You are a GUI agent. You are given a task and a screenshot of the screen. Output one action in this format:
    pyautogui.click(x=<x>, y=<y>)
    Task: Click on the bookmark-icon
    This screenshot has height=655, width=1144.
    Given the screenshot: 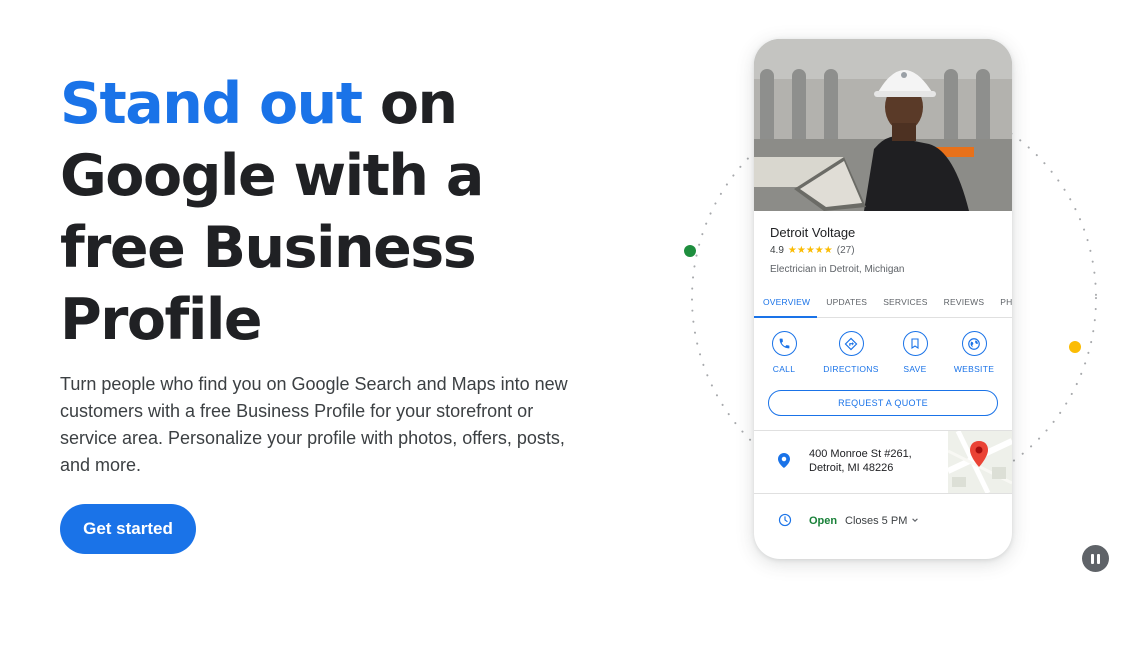 What is the action you would take?
    pyautogui.click(x=915, y=343)
    